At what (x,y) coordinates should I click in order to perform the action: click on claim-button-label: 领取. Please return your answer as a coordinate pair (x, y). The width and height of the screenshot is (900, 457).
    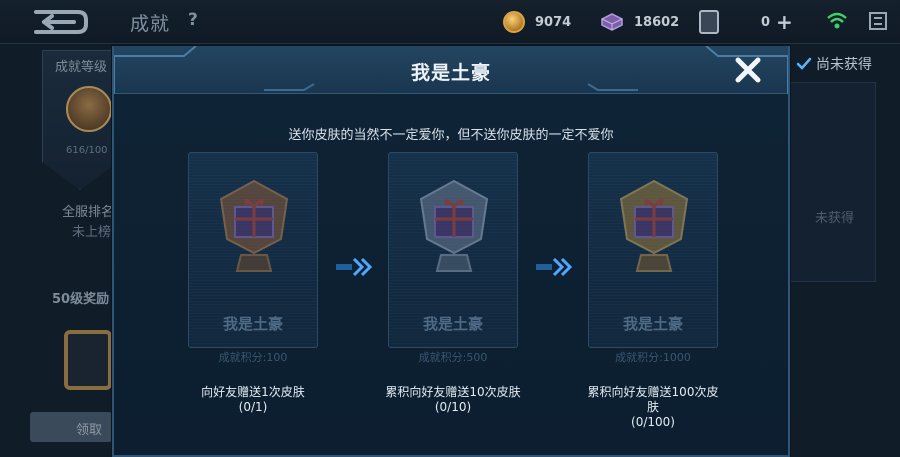
    Looking at the image, I should click on (89, 430).